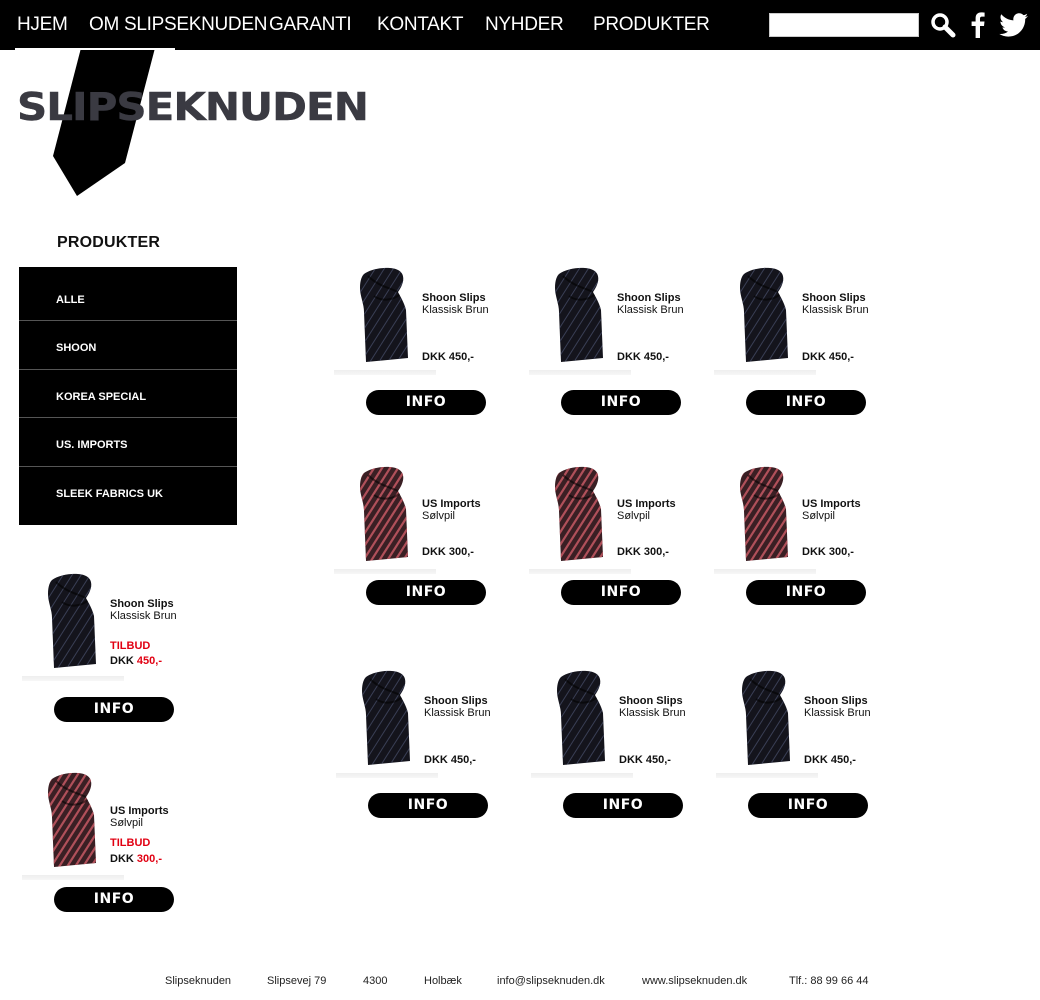 This screenshot has width=1040, height=1000. What do you see at coordinates (143, 616) in the screenshot?
I see `offer-subtitle: Klassisk Brun` at bounding box center [143, 616].